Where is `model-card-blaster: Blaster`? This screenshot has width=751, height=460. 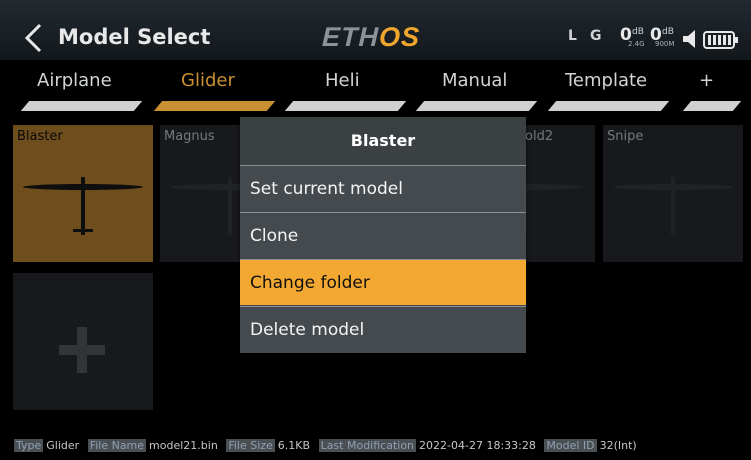
model-card-blaster: Blaster is located at coordinates (83, 193).